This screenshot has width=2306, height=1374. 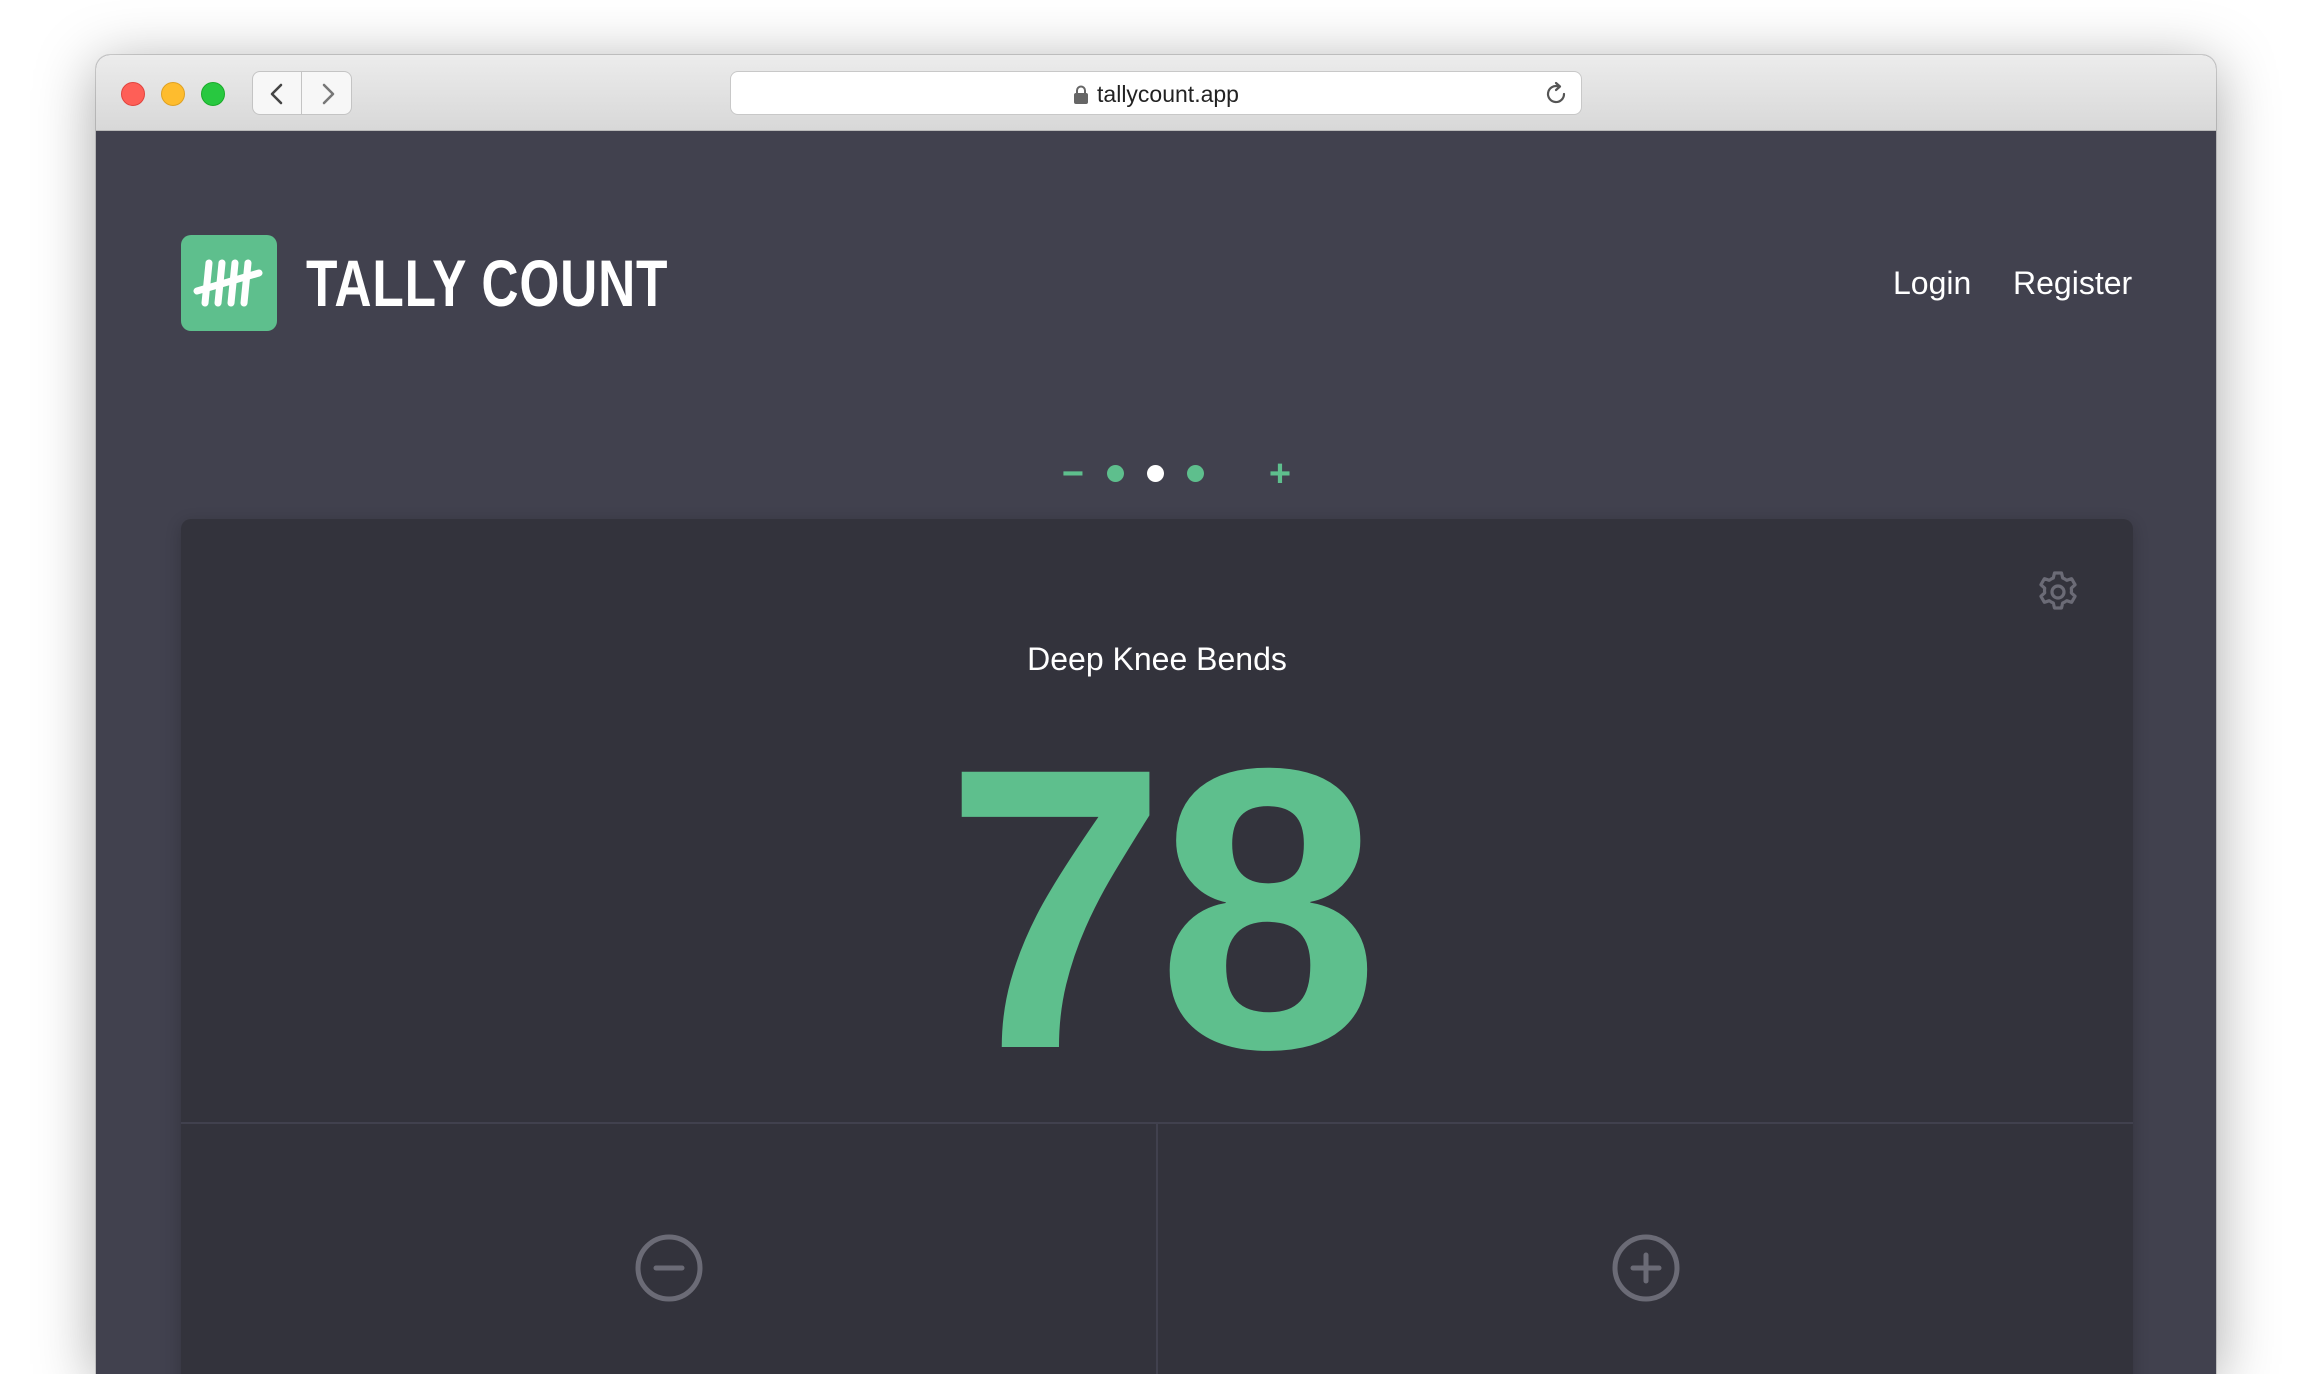 I want to click on address-text-wrap: tallycount.app, so click(x=1156, y=94).